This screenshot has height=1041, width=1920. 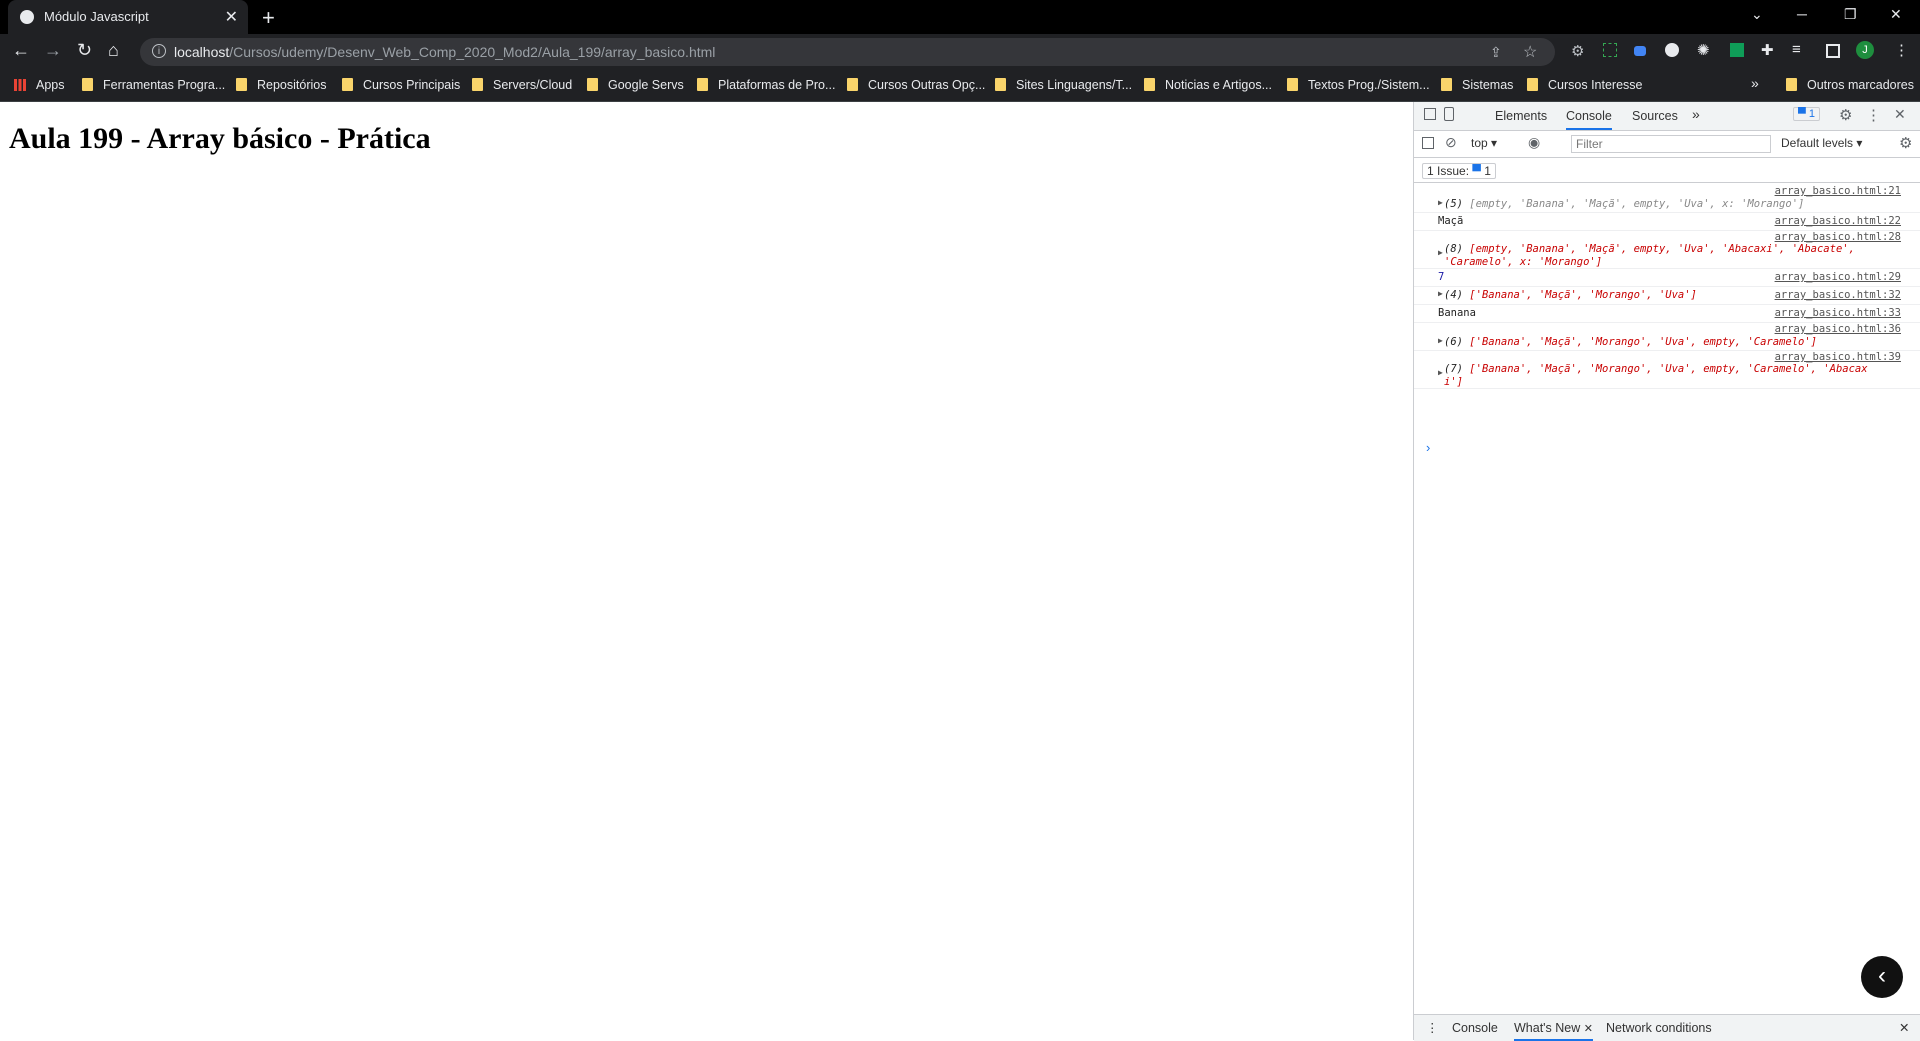 What do you see at coordinates (268, 18) in the screenshot?
I see `new-tab-button: +` at bounding box center [268, 18].